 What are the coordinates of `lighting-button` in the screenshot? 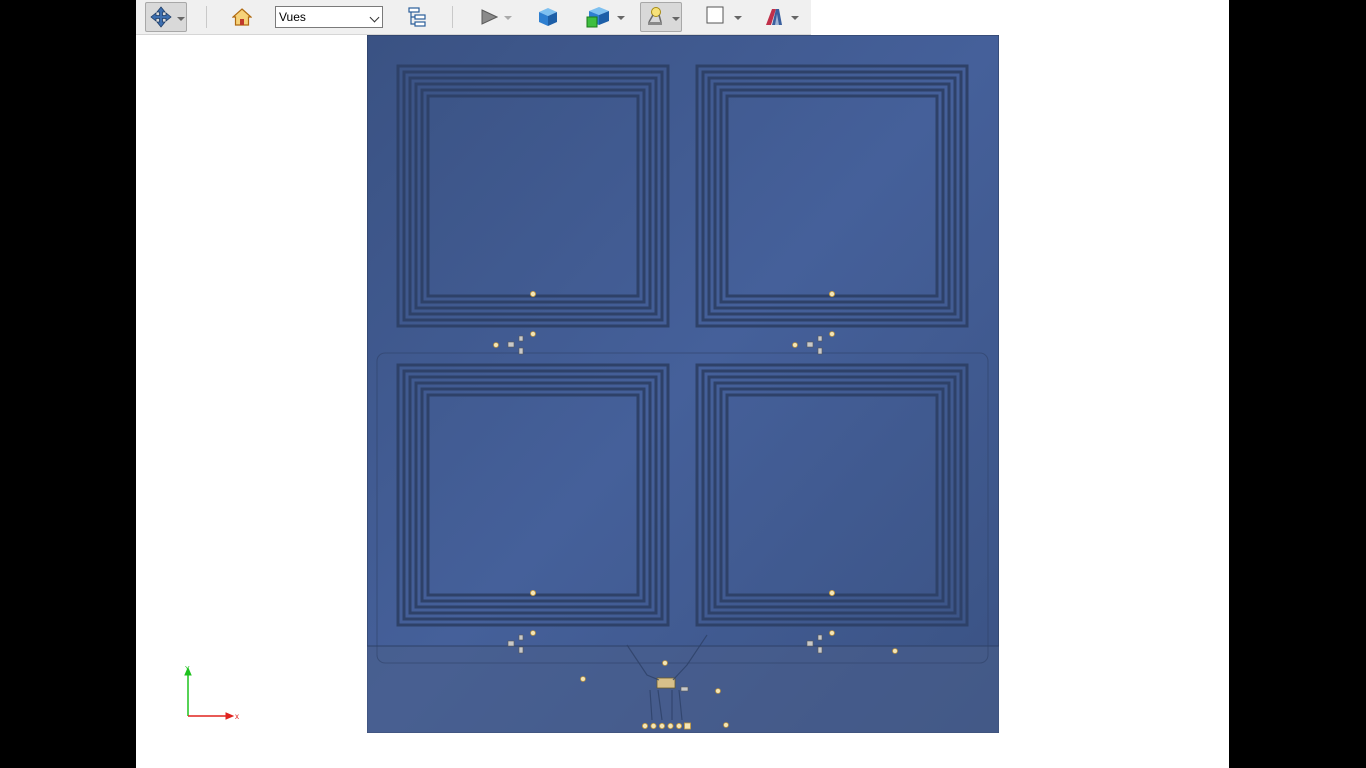 It's located at (661, 17).